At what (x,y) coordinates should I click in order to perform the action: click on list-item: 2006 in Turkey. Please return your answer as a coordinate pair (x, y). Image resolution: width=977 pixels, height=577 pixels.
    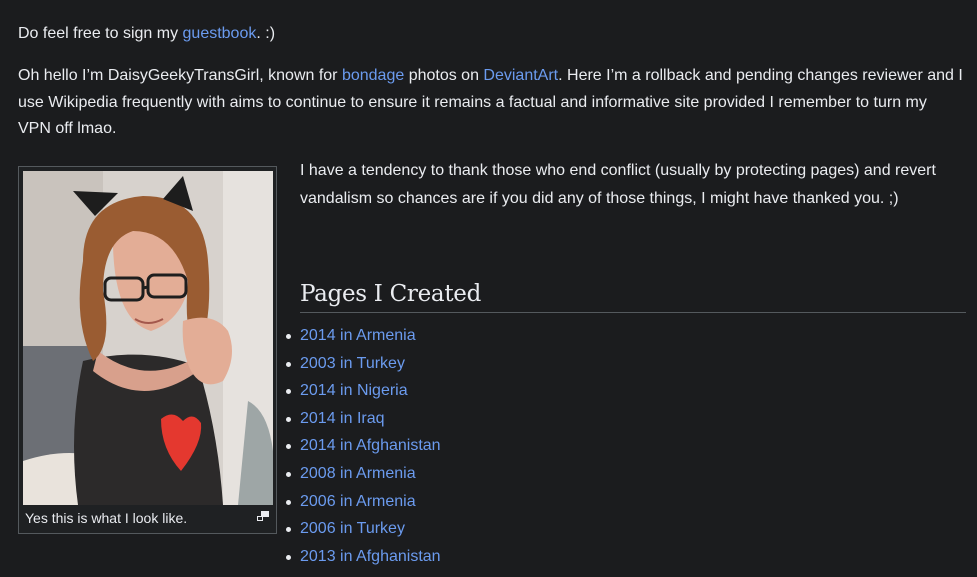
    Looking at the image, I should click on (363, 529).